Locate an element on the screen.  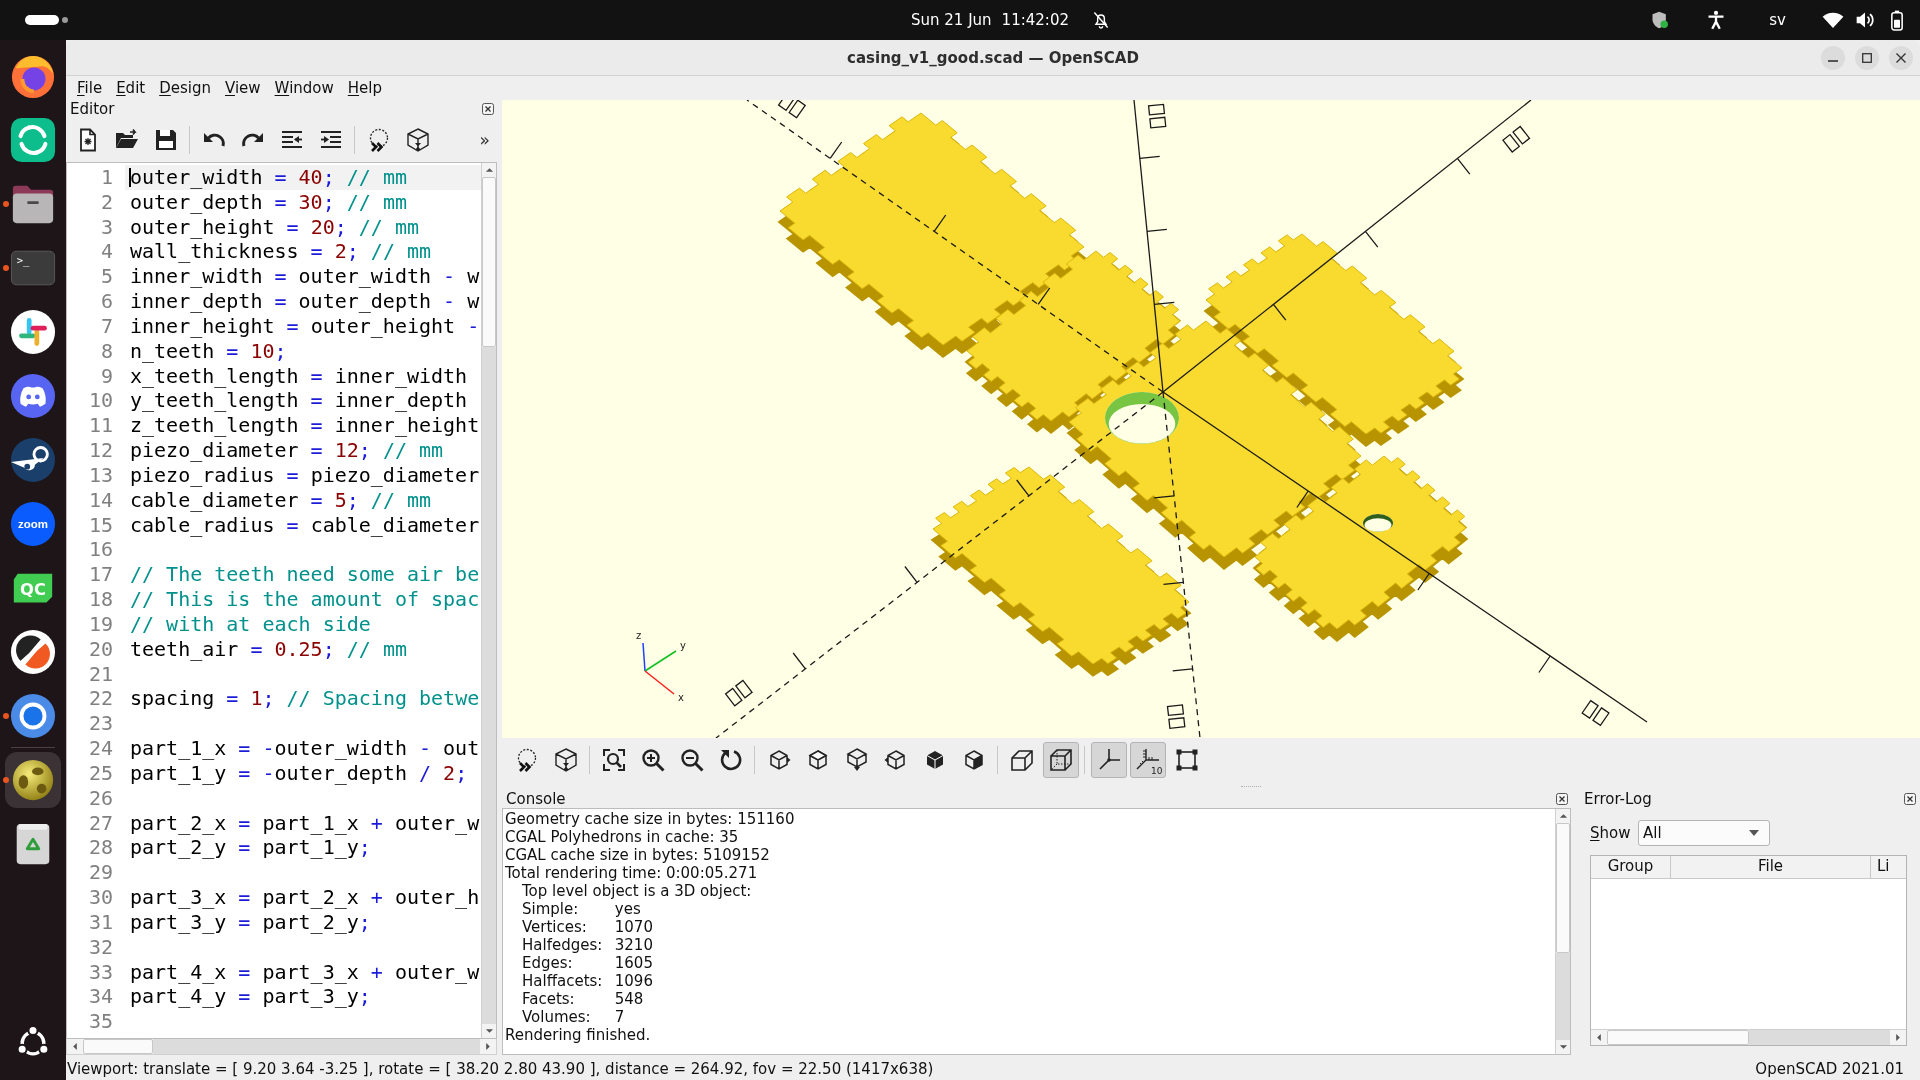
console-line: CGAL Polyhedrons in cache: 35 is located at coordinates (622, 837).